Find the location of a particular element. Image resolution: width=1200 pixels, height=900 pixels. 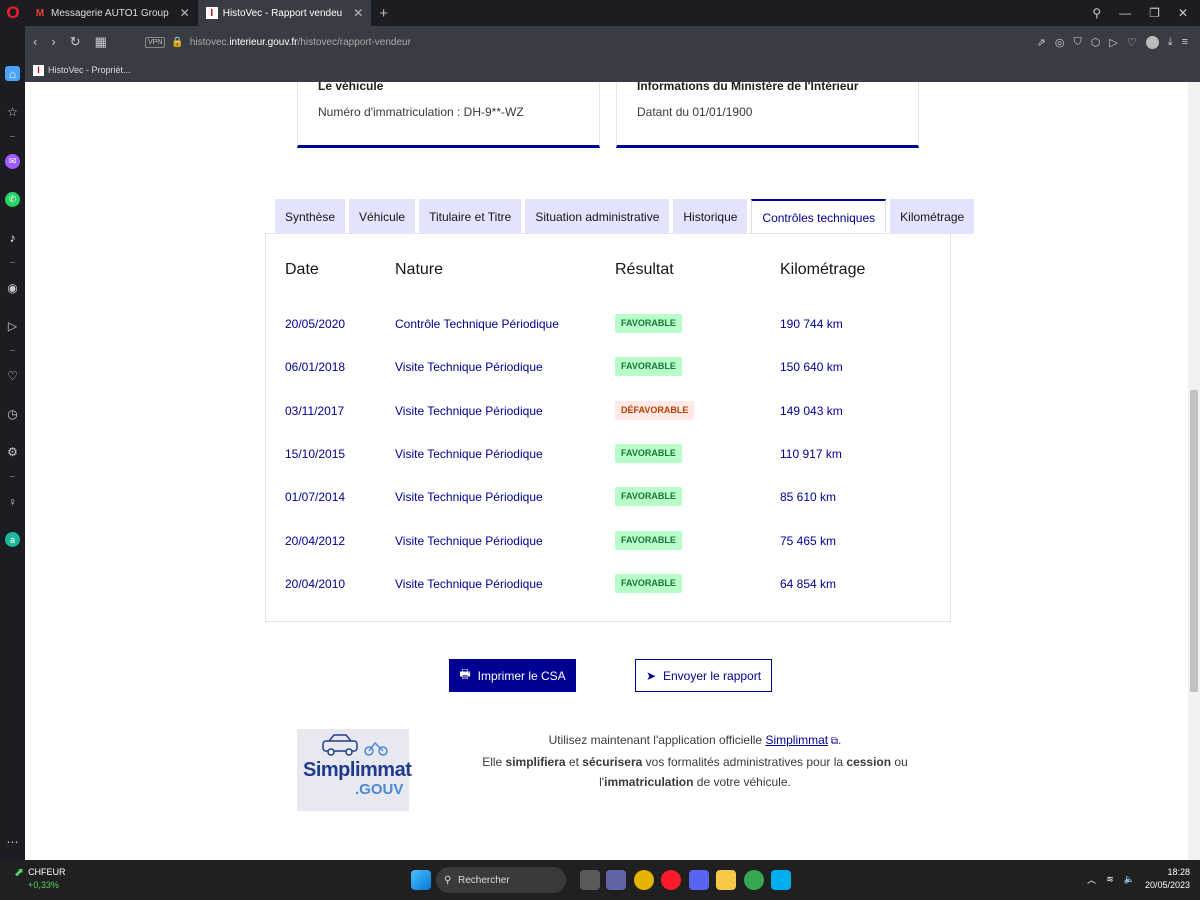

whatsapp-icon: ✆ is located at coordinates (12, 199).